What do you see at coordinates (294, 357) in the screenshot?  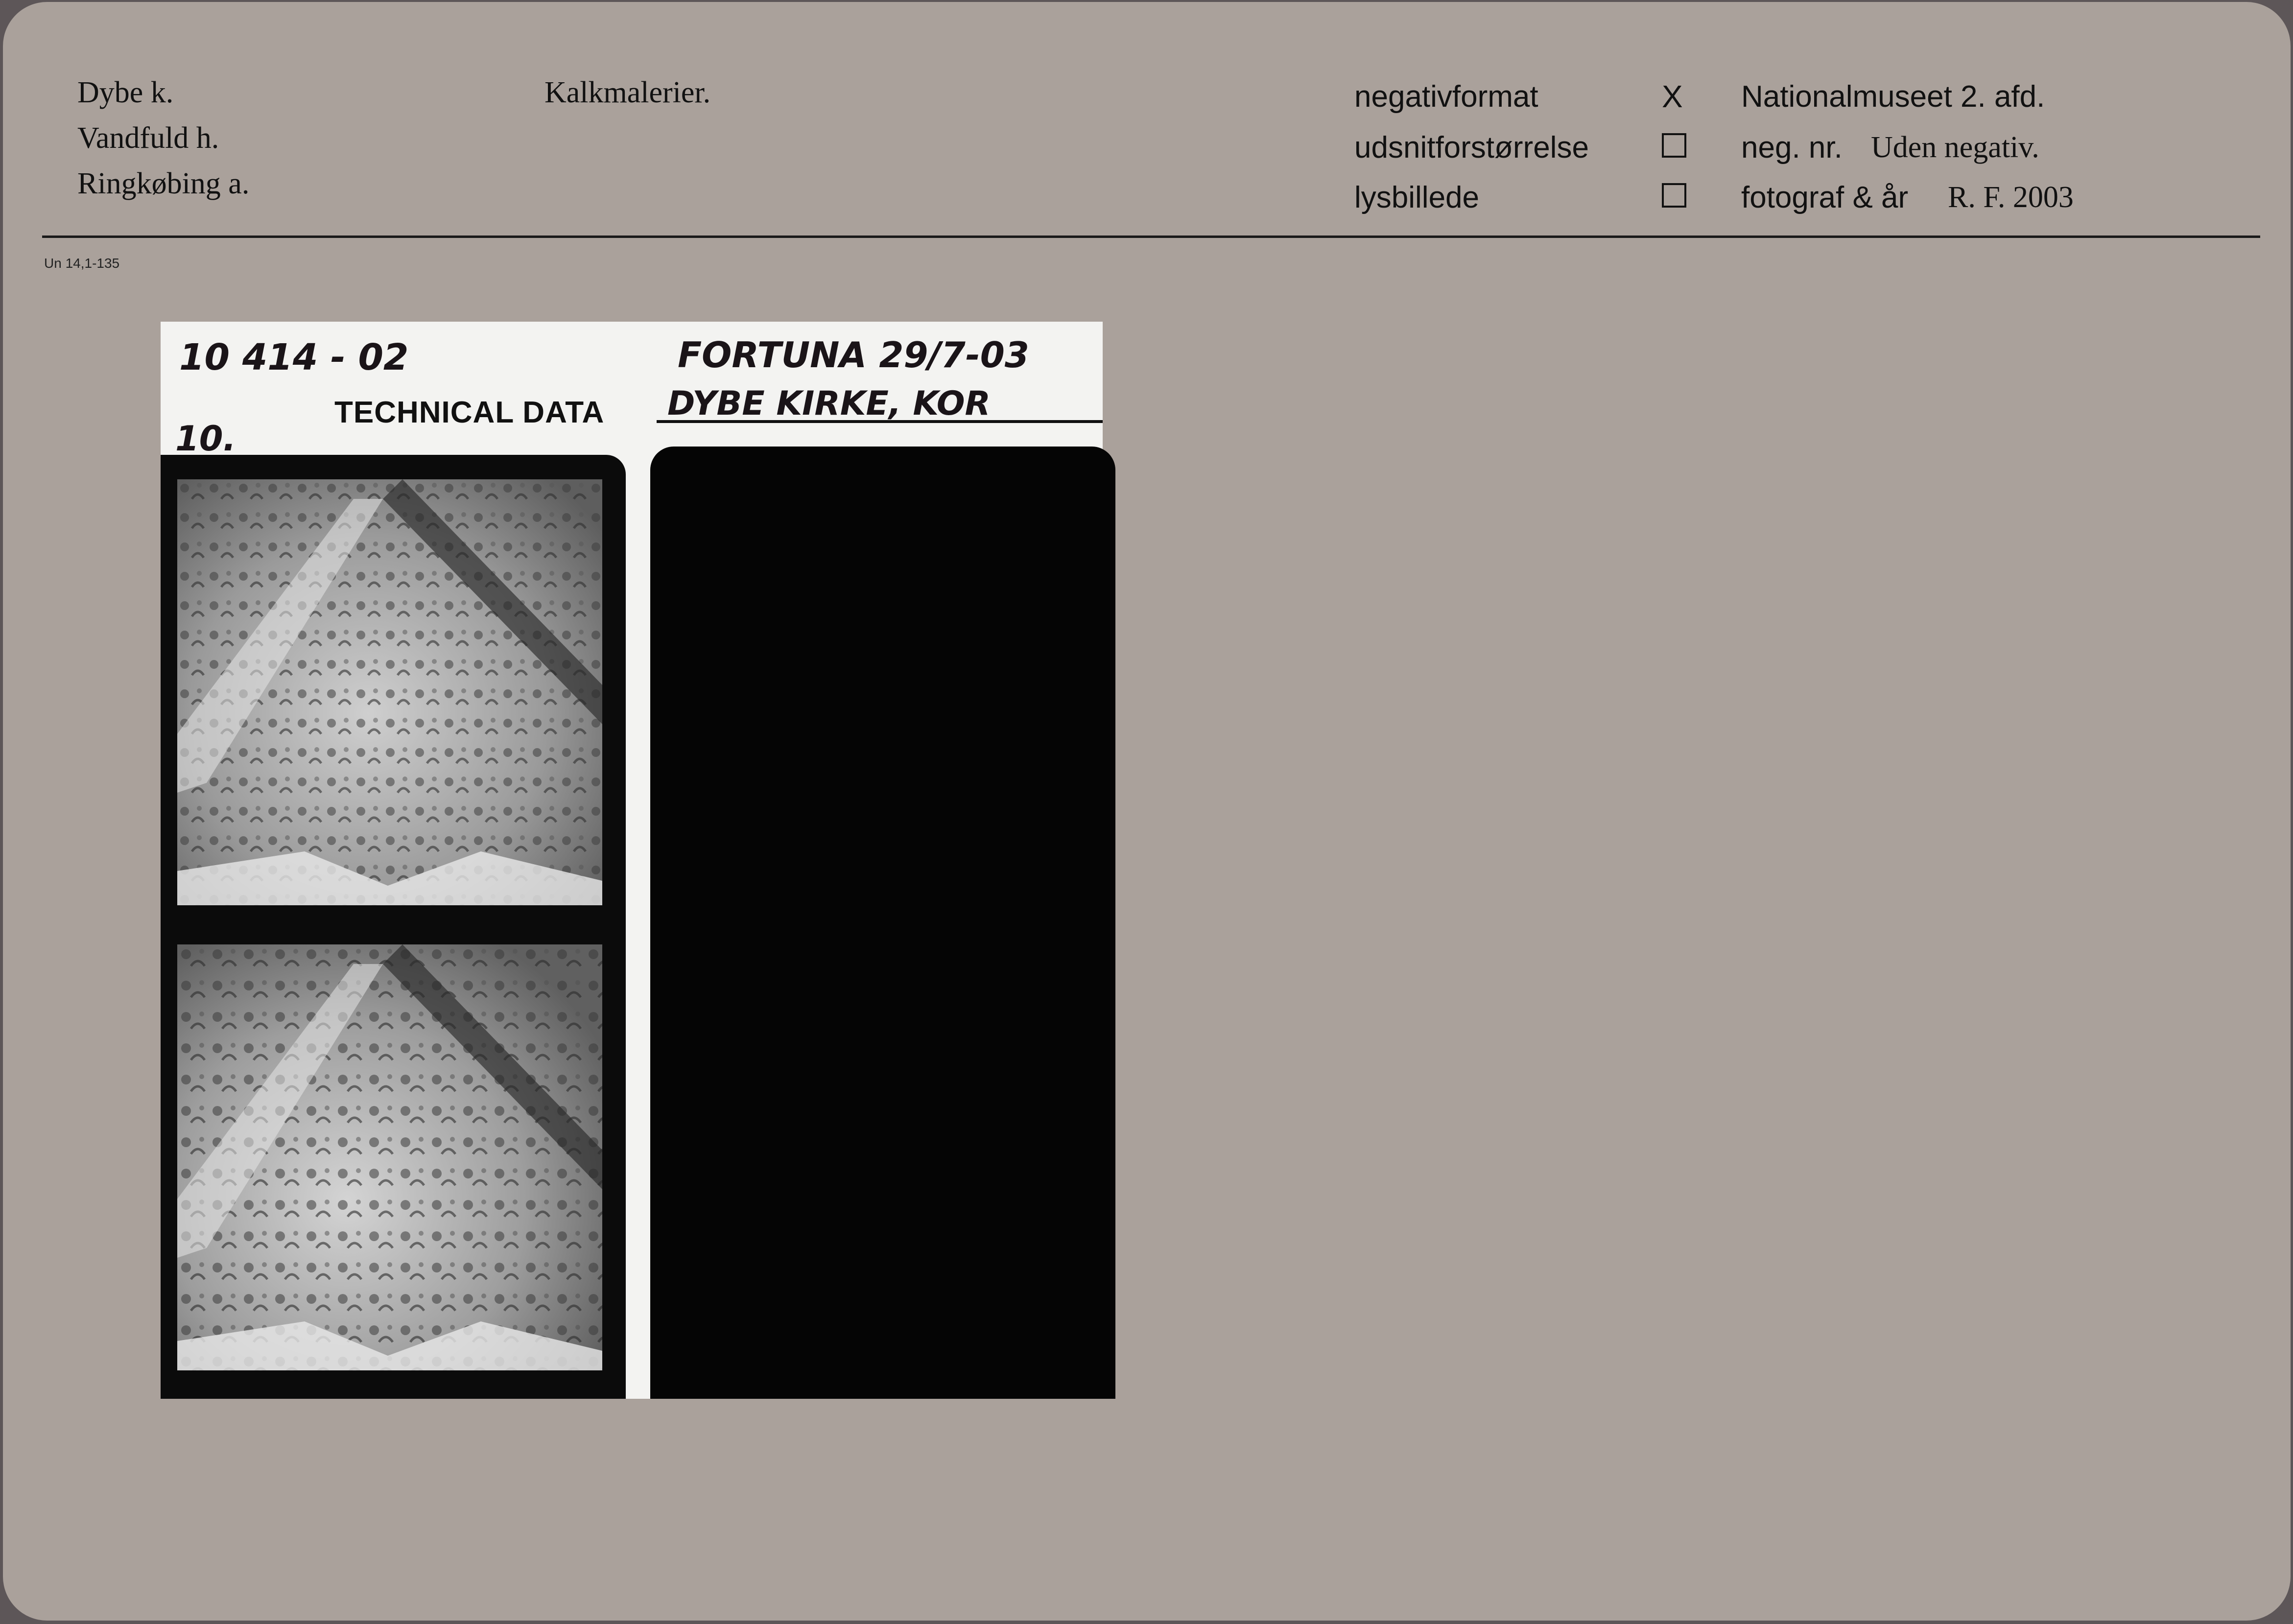 I see `handwritten-number: 10 414 - 02` at bounding box center [294, 357].